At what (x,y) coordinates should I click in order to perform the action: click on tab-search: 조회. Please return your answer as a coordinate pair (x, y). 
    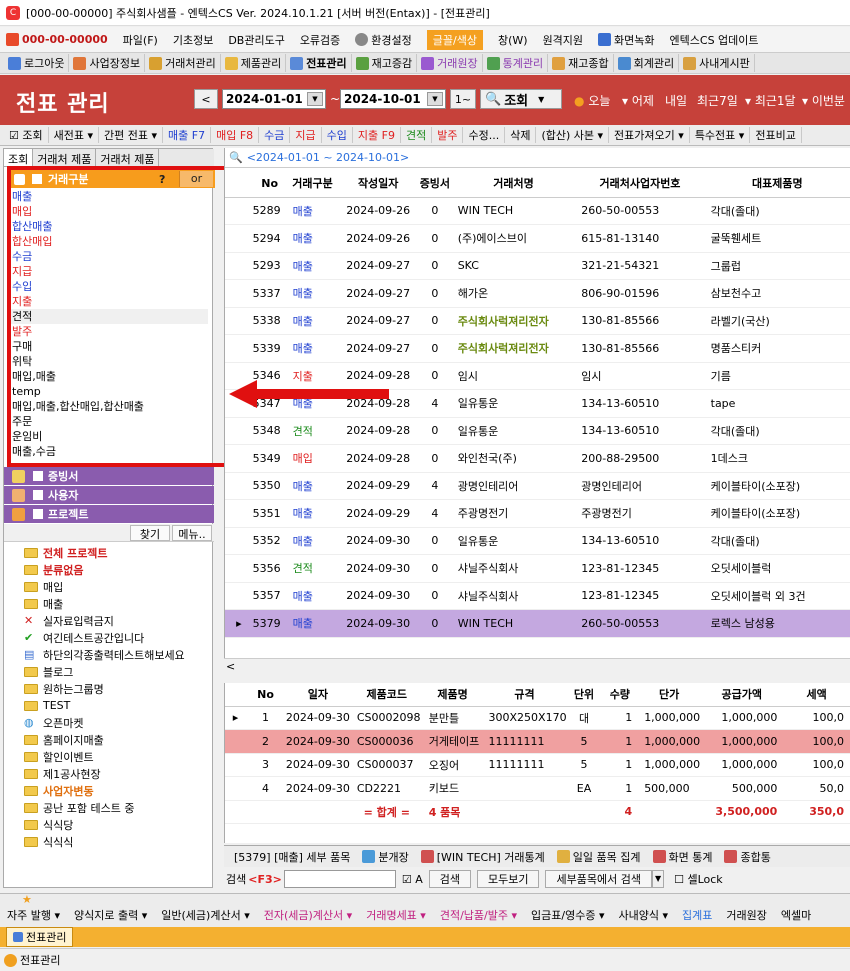
    Looking at the image, I should click on (19, 157).